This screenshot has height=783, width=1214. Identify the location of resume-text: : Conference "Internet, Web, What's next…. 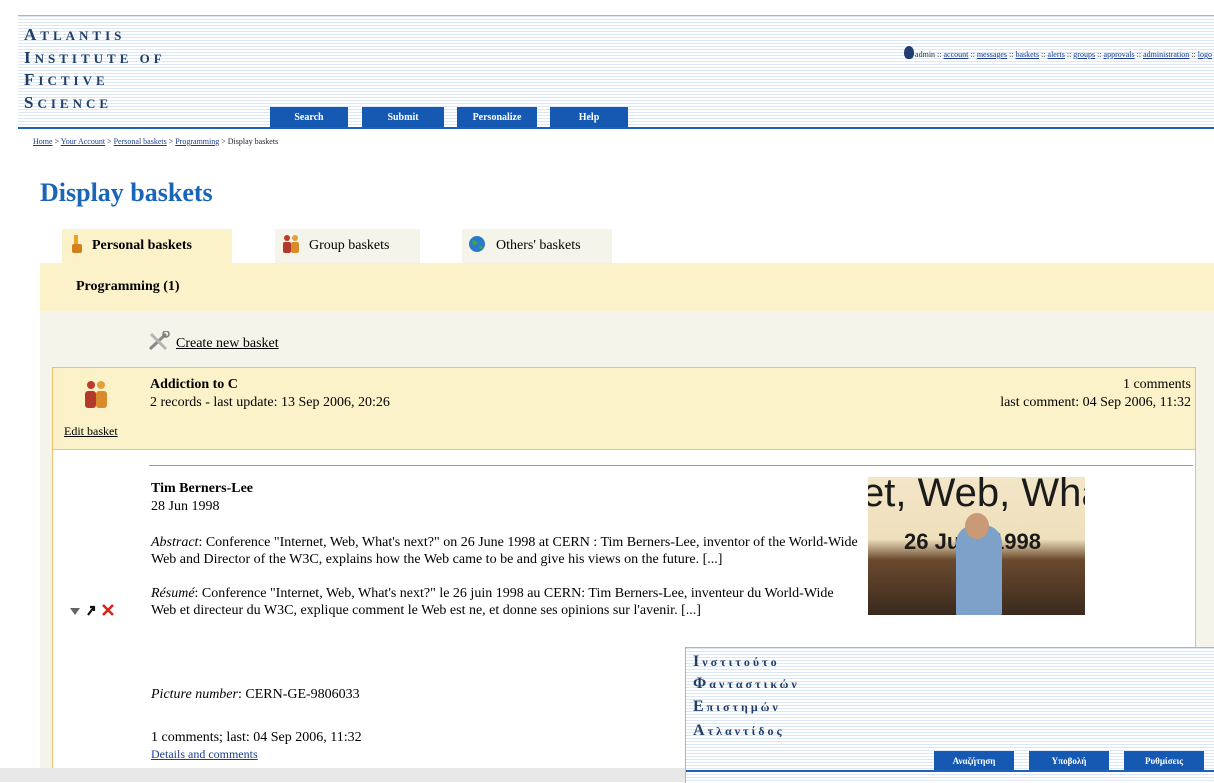
(492, 602).